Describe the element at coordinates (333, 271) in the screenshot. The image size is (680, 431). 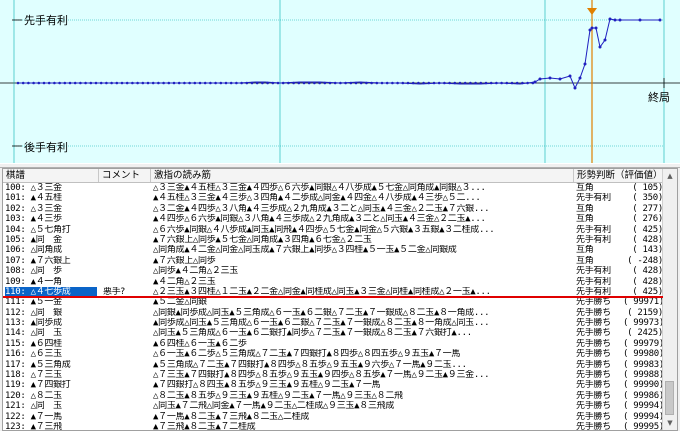
I see `table-row: 108: △同 歩 △同歩▲４二角△２三玉 先手有利 ( 428)` at that location.